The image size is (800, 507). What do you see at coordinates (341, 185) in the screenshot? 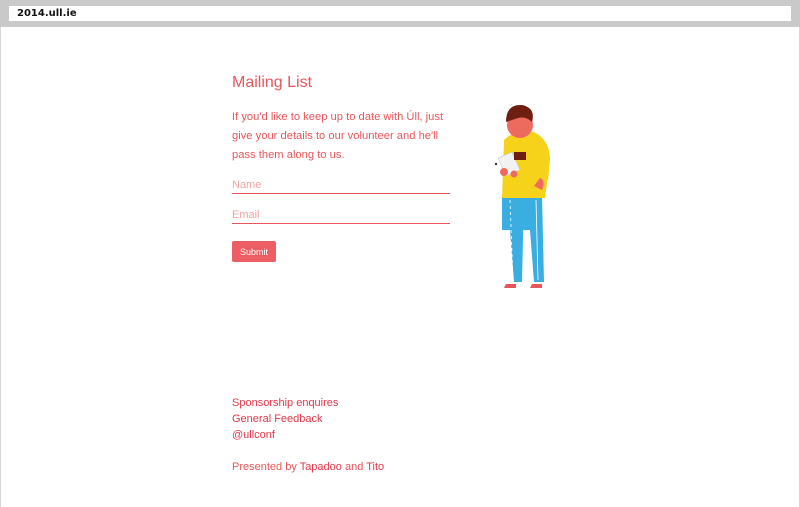
I see `name-field` at bounding box center [341, 185].